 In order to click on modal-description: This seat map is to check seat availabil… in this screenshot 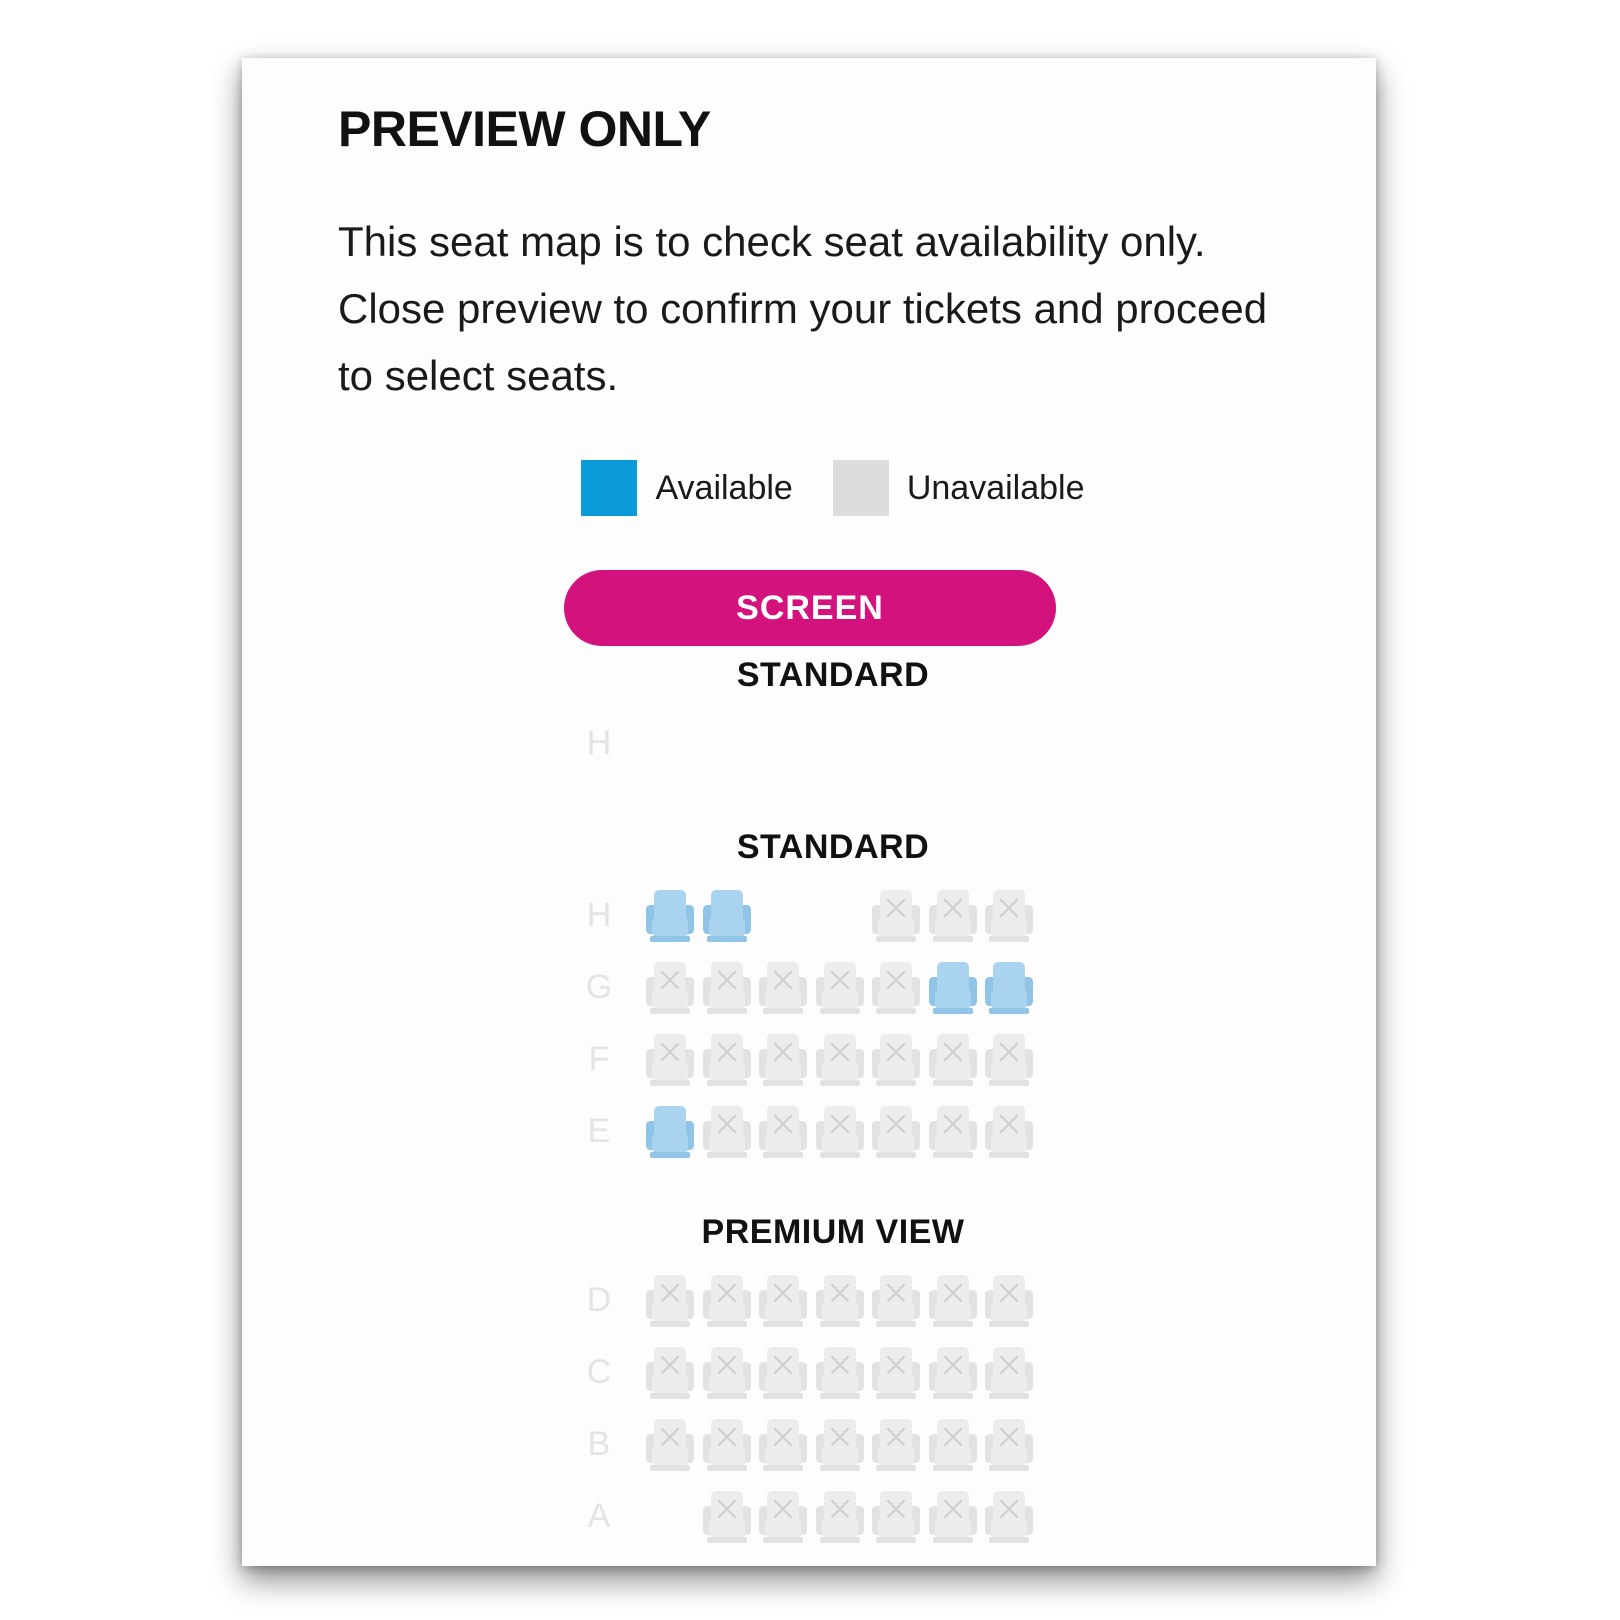, I will do `click(803, 308)`.